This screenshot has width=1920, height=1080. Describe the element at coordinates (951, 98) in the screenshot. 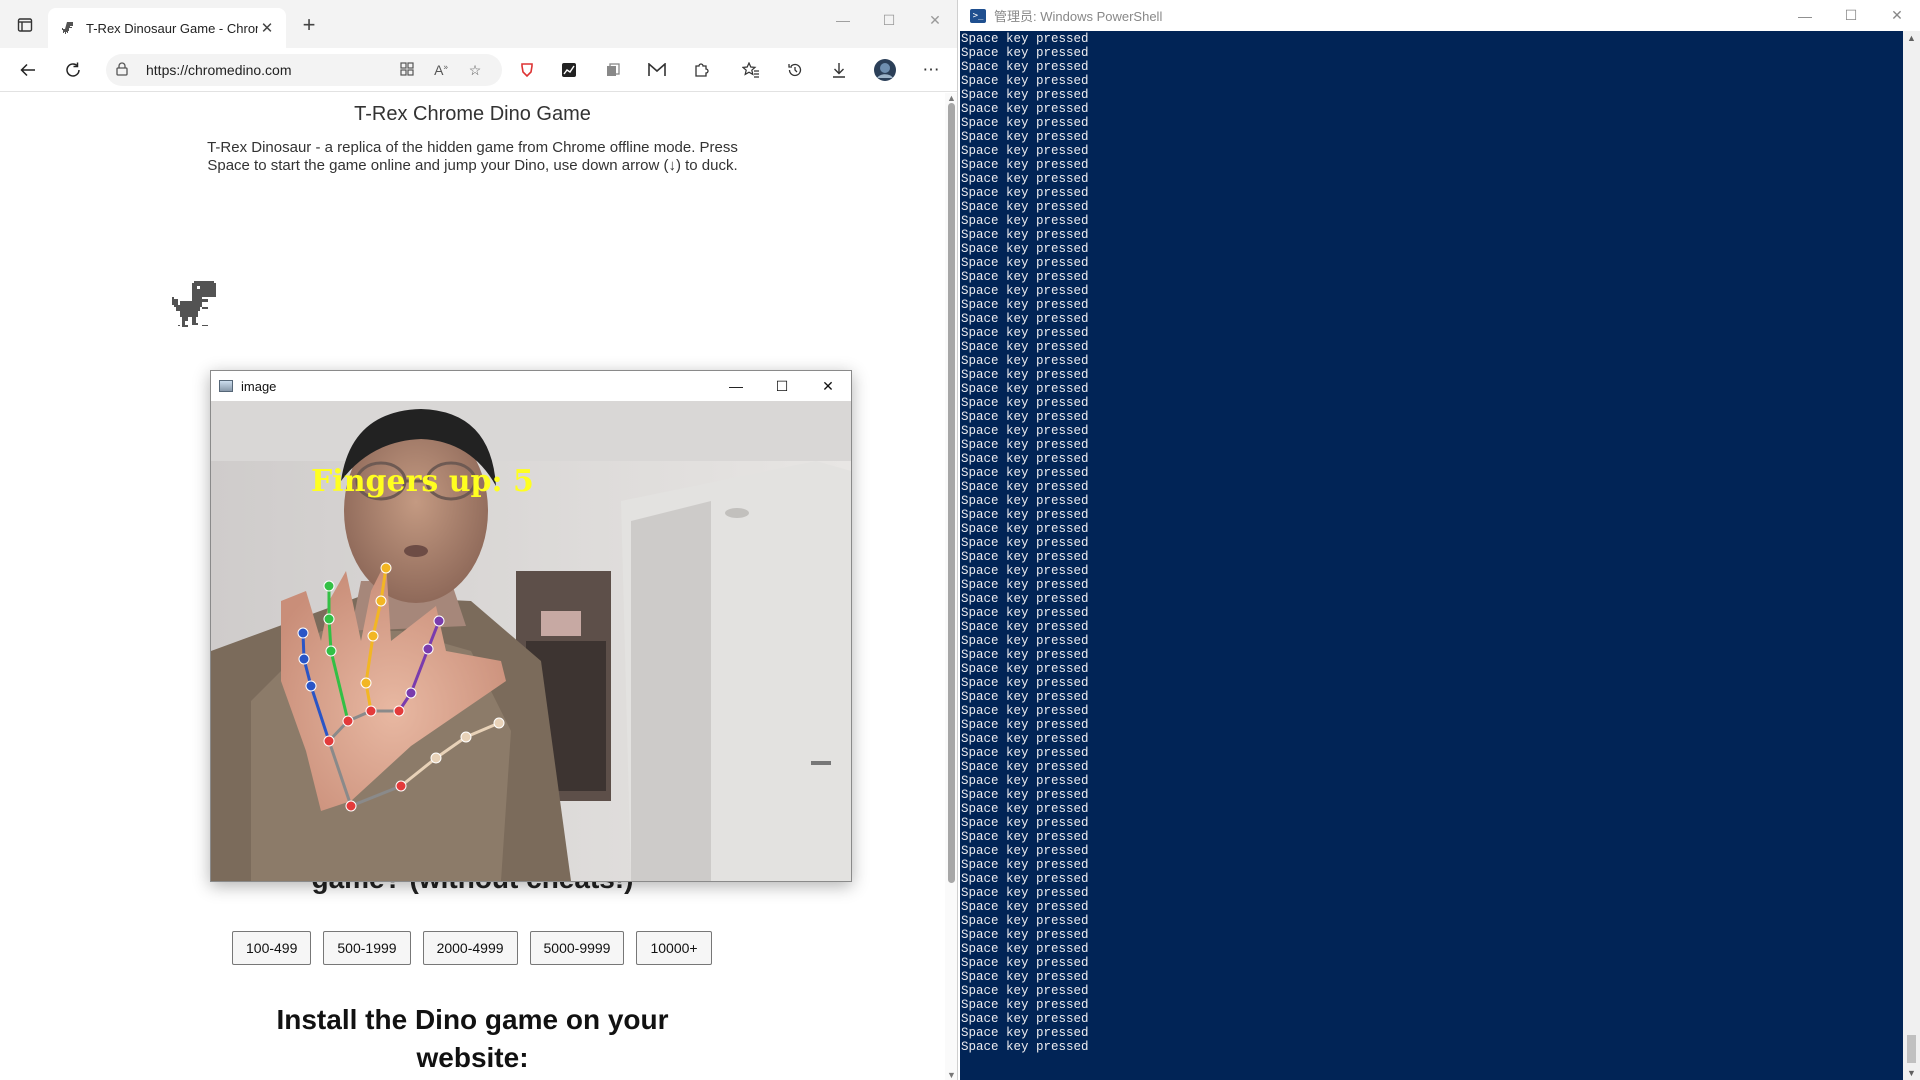

I see `scroll-up-icon: ▲` at that location.